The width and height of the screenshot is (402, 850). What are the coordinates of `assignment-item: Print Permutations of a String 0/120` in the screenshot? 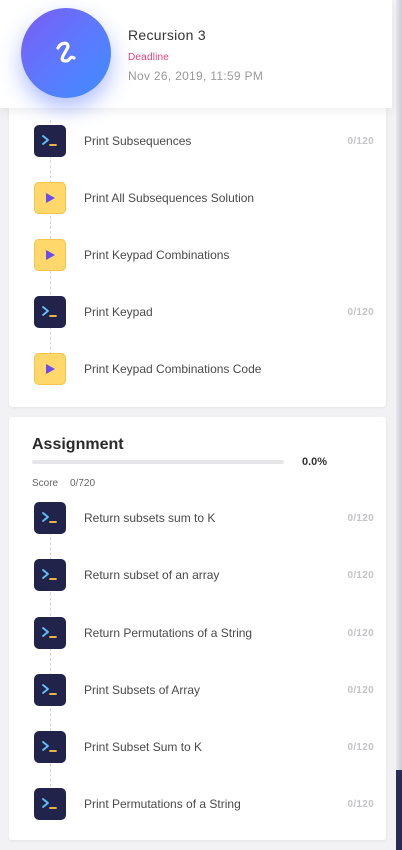 It's located at (210, 804).